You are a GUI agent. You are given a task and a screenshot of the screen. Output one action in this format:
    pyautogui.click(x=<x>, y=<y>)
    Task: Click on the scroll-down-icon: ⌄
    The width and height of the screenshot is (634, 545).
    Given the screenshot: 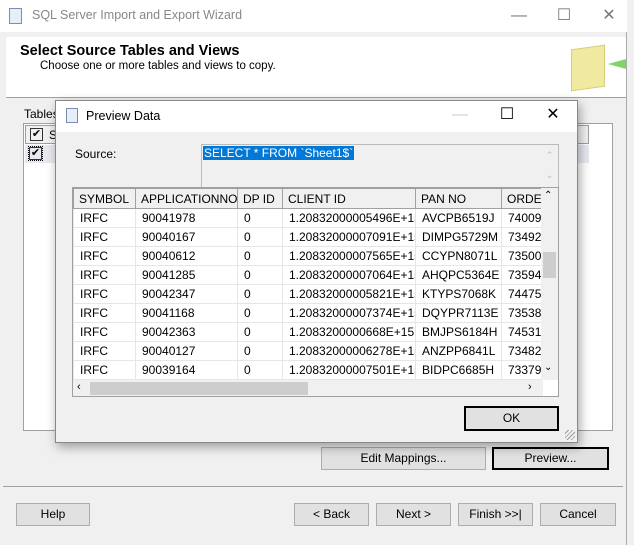 What is the action you would take?
    pyautogui.click(x=548, y=367)
    